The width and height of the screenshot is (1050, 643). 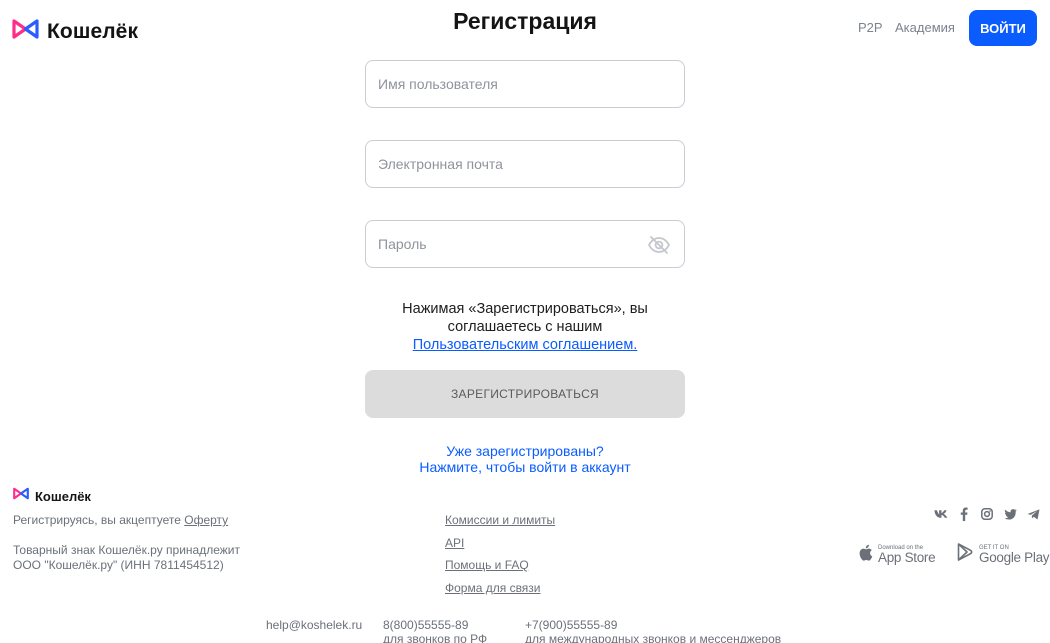 What do you see at coordinates (1003, 28) in the screenshot?
I see `login-button: ВОЙТИ` at bounding box center [1003, 28].